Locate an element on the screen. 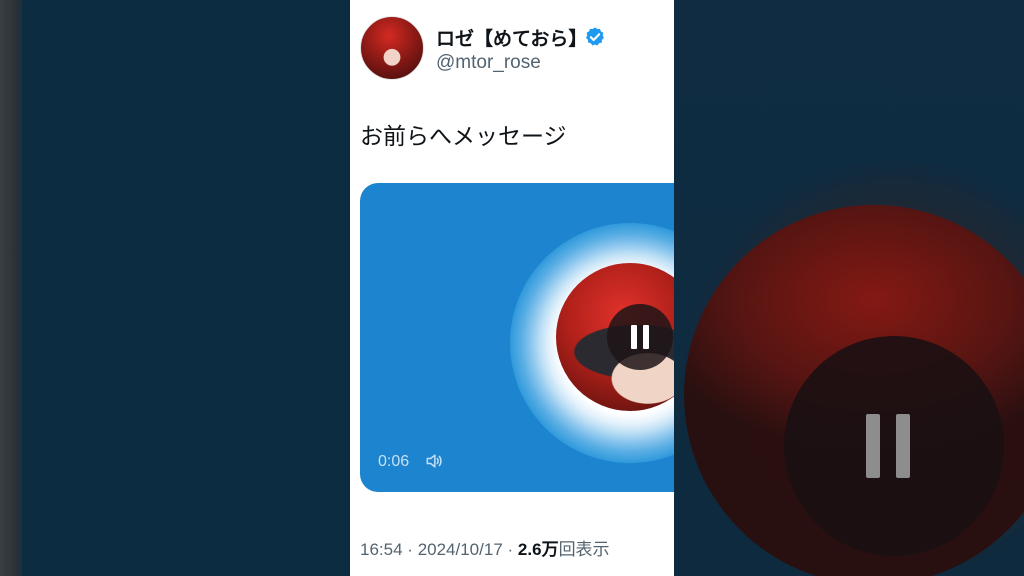 Image resolution: width=1024 pixels, height=576 pixels. tweet-meta: 16:54 · 2024/10/17 · 2.6万回表示 is located at coordinates (485, 547).